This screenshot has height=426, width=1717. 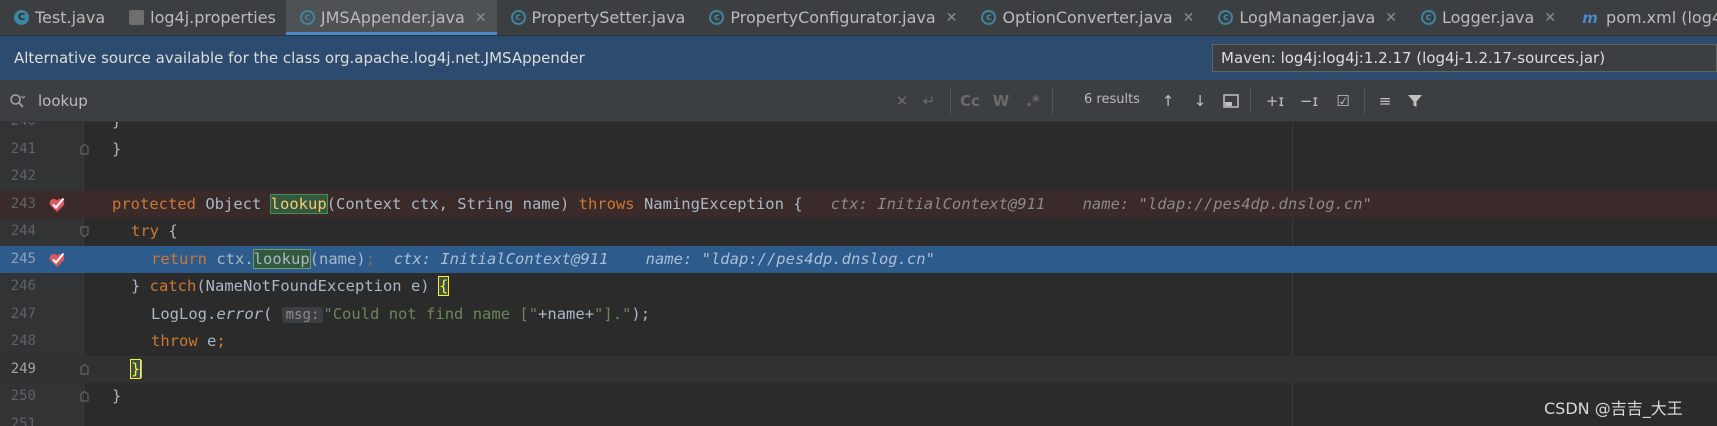 I want to click on code-segment: NamingException {, so click(x=718, y=203).